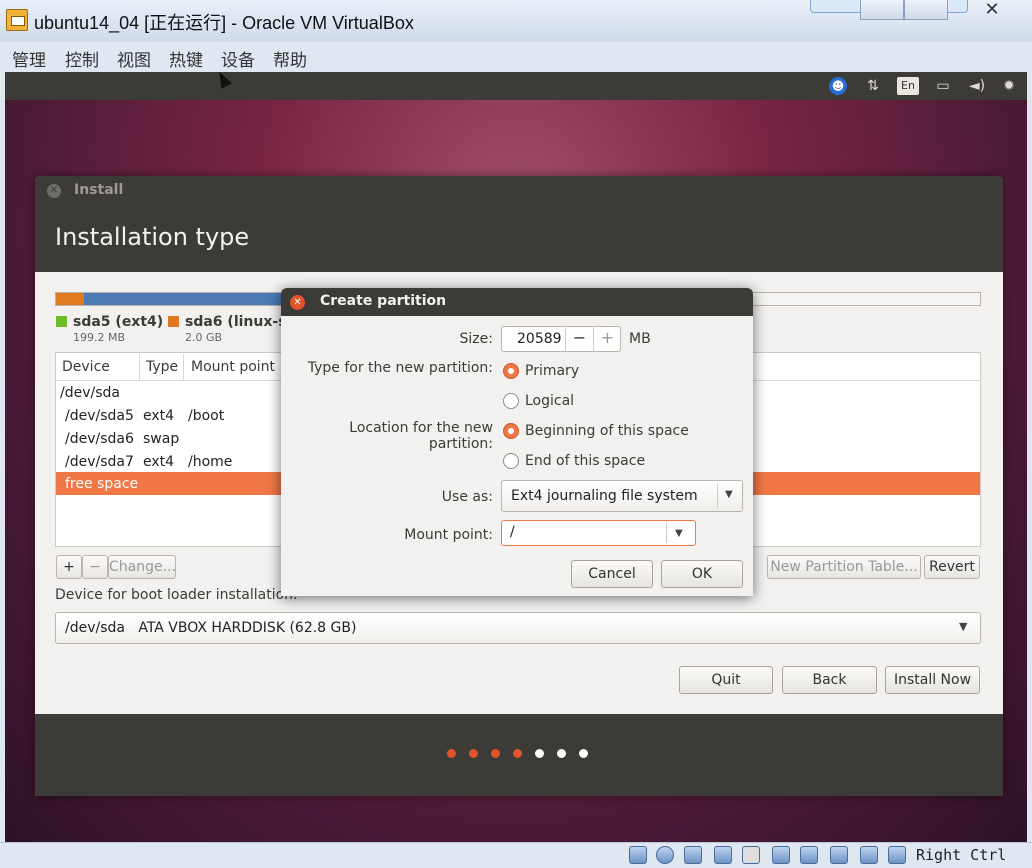 The width and height of the screenshot is (1032, 868). What do you see at coordinates (448, 535) in the screenshot?
I see `mount-point-label: Mount point:` at bounding box center [448, 535].